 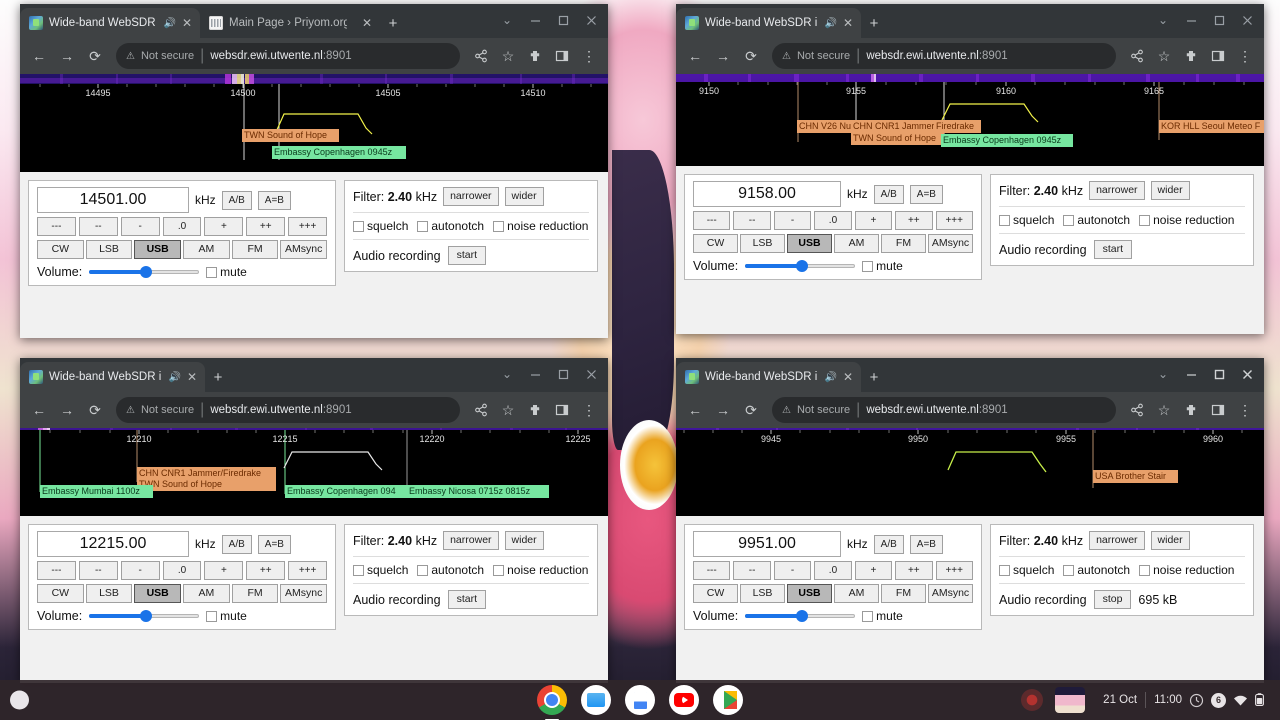 I want to click on docs-icon, so click(x=640, y=700).